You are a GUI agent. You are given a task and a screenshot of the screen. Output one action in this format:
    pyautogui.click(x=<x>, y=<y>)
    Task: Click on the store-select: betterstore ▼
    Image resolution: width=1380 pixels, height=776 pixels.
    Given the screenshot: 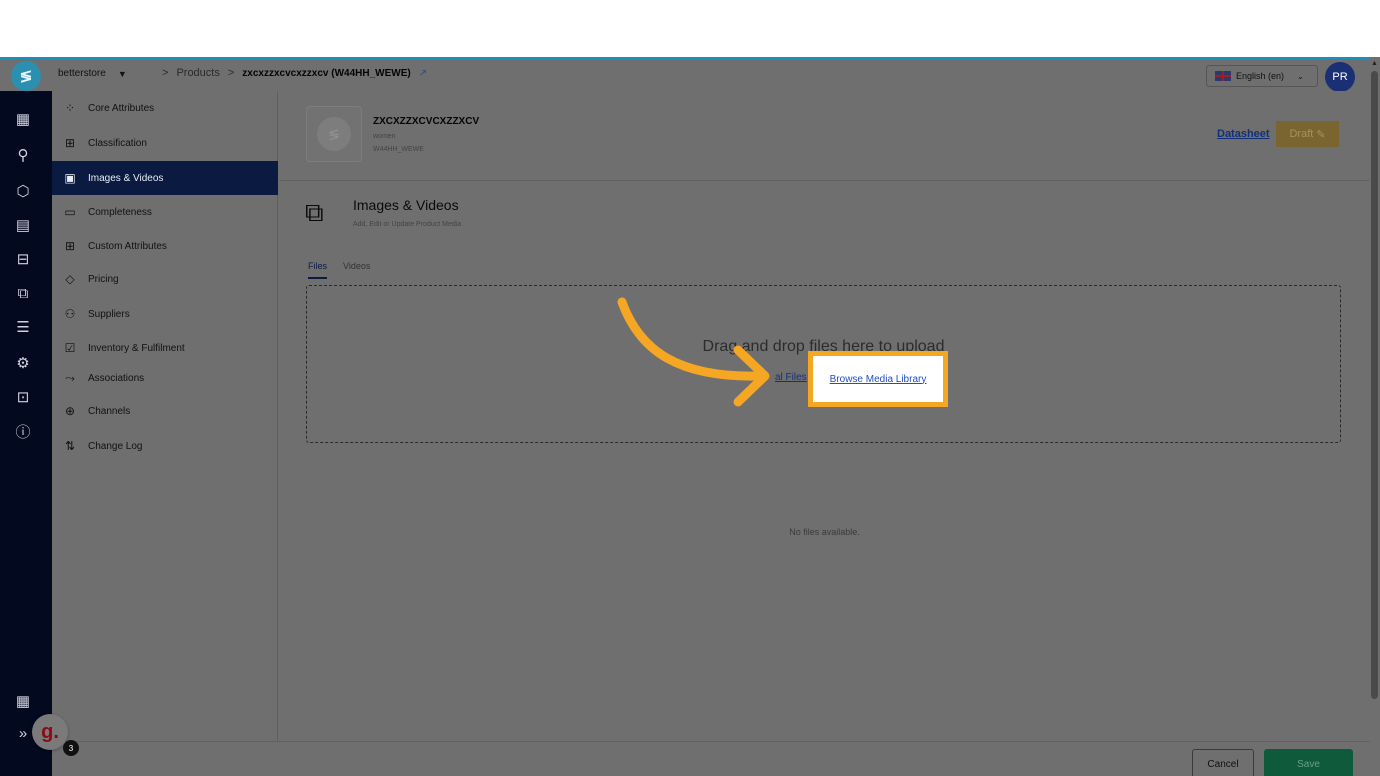 What is the action you would take?
    pyautogui.click(x=92, y=73)
    